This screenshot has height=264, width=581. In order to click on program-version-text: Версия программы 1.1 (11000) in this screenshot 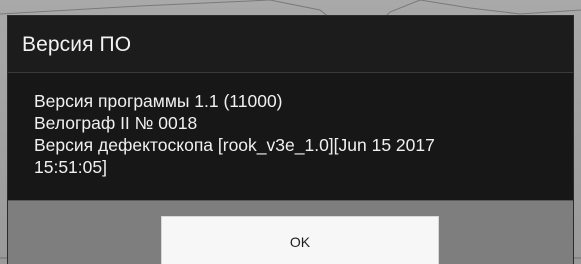, I will do `click(158, 101)`.